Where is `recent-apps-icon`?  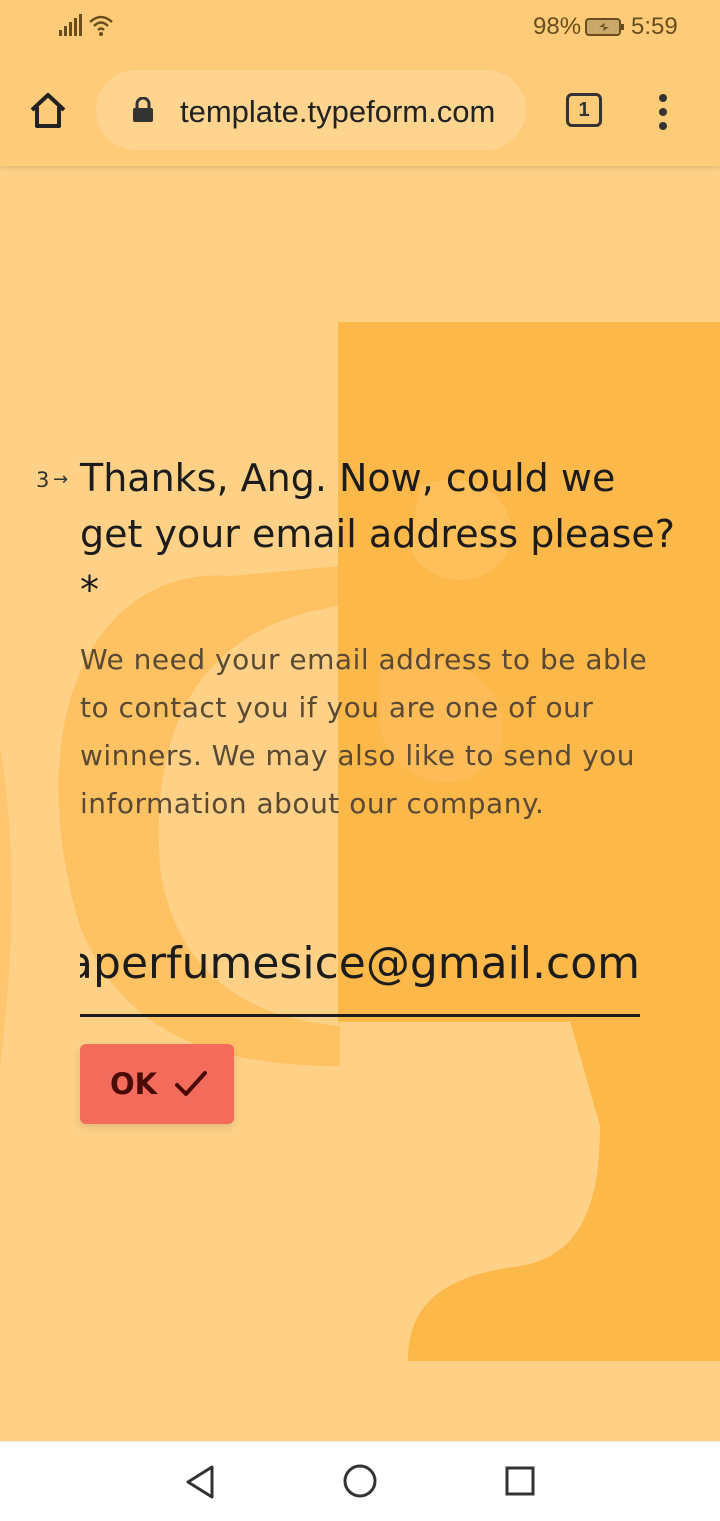 recent-apps-icon is located at coordinates (520, 1483).